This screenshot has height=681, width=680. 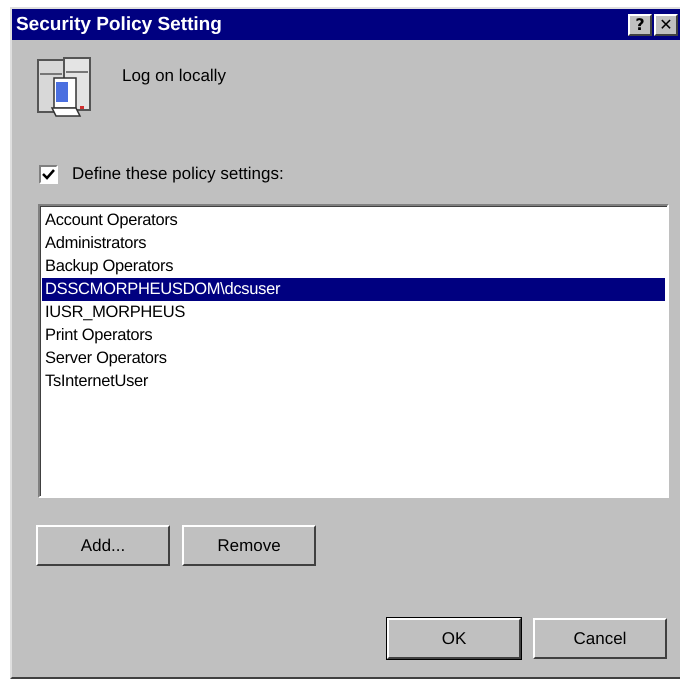 I want to click on cancel-button: Cancel, so click(x=600, y=638).